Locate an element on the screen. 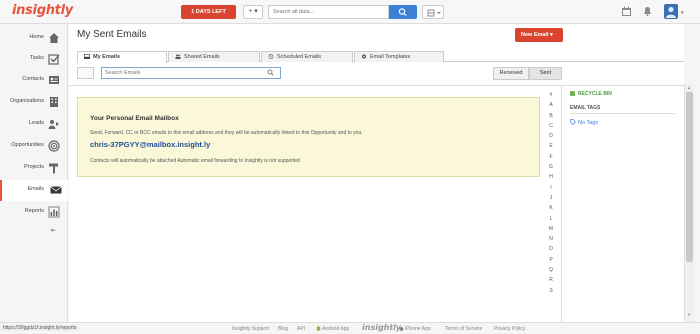  alphabet-index-letter: E is located at coordinates (551, 148).